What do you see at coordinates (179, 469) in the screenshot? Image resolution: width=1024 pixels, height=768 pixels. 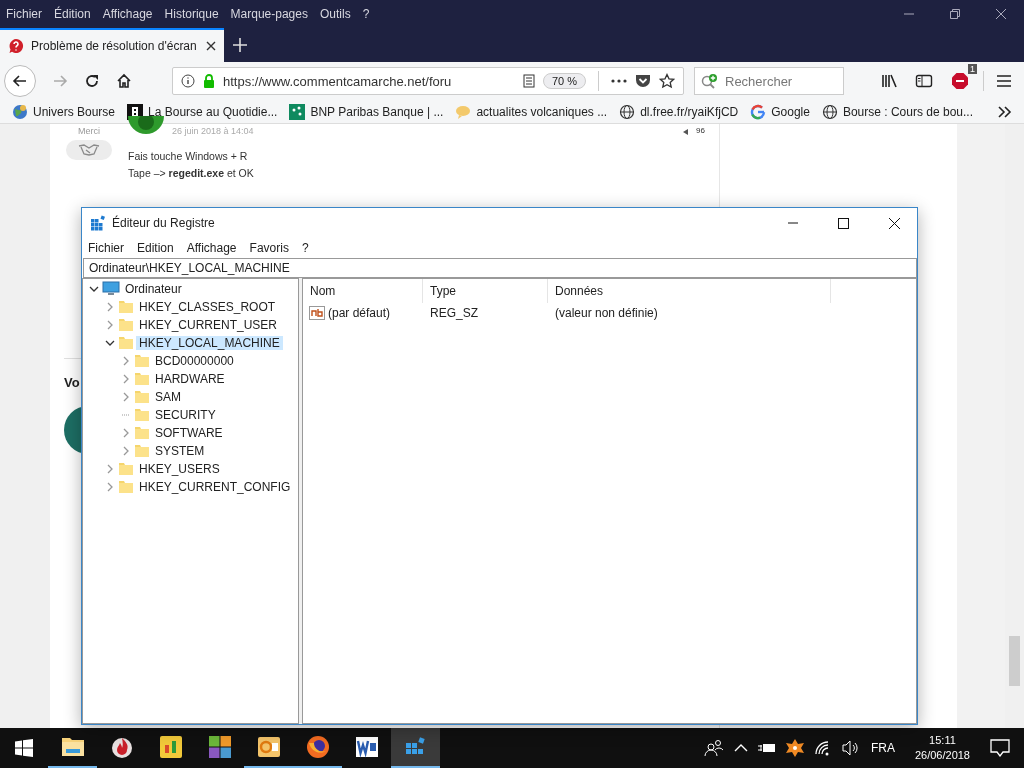 I see `tree-item: HKEY_USERS` at bounding box center [179, 469].